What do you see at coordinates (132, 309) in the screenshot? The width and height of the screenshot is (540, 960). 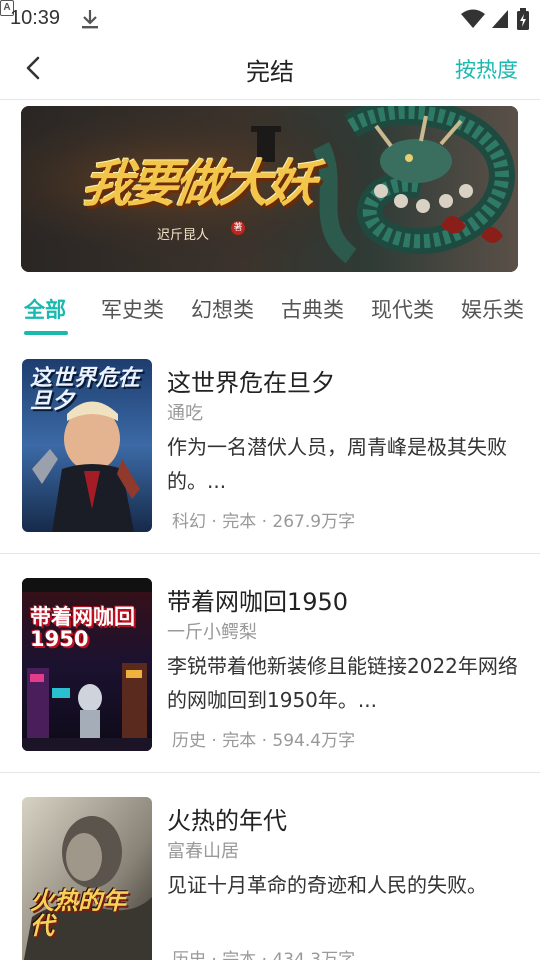 I see `tab-military-history: 军史类` at bounding box center [132, 309].